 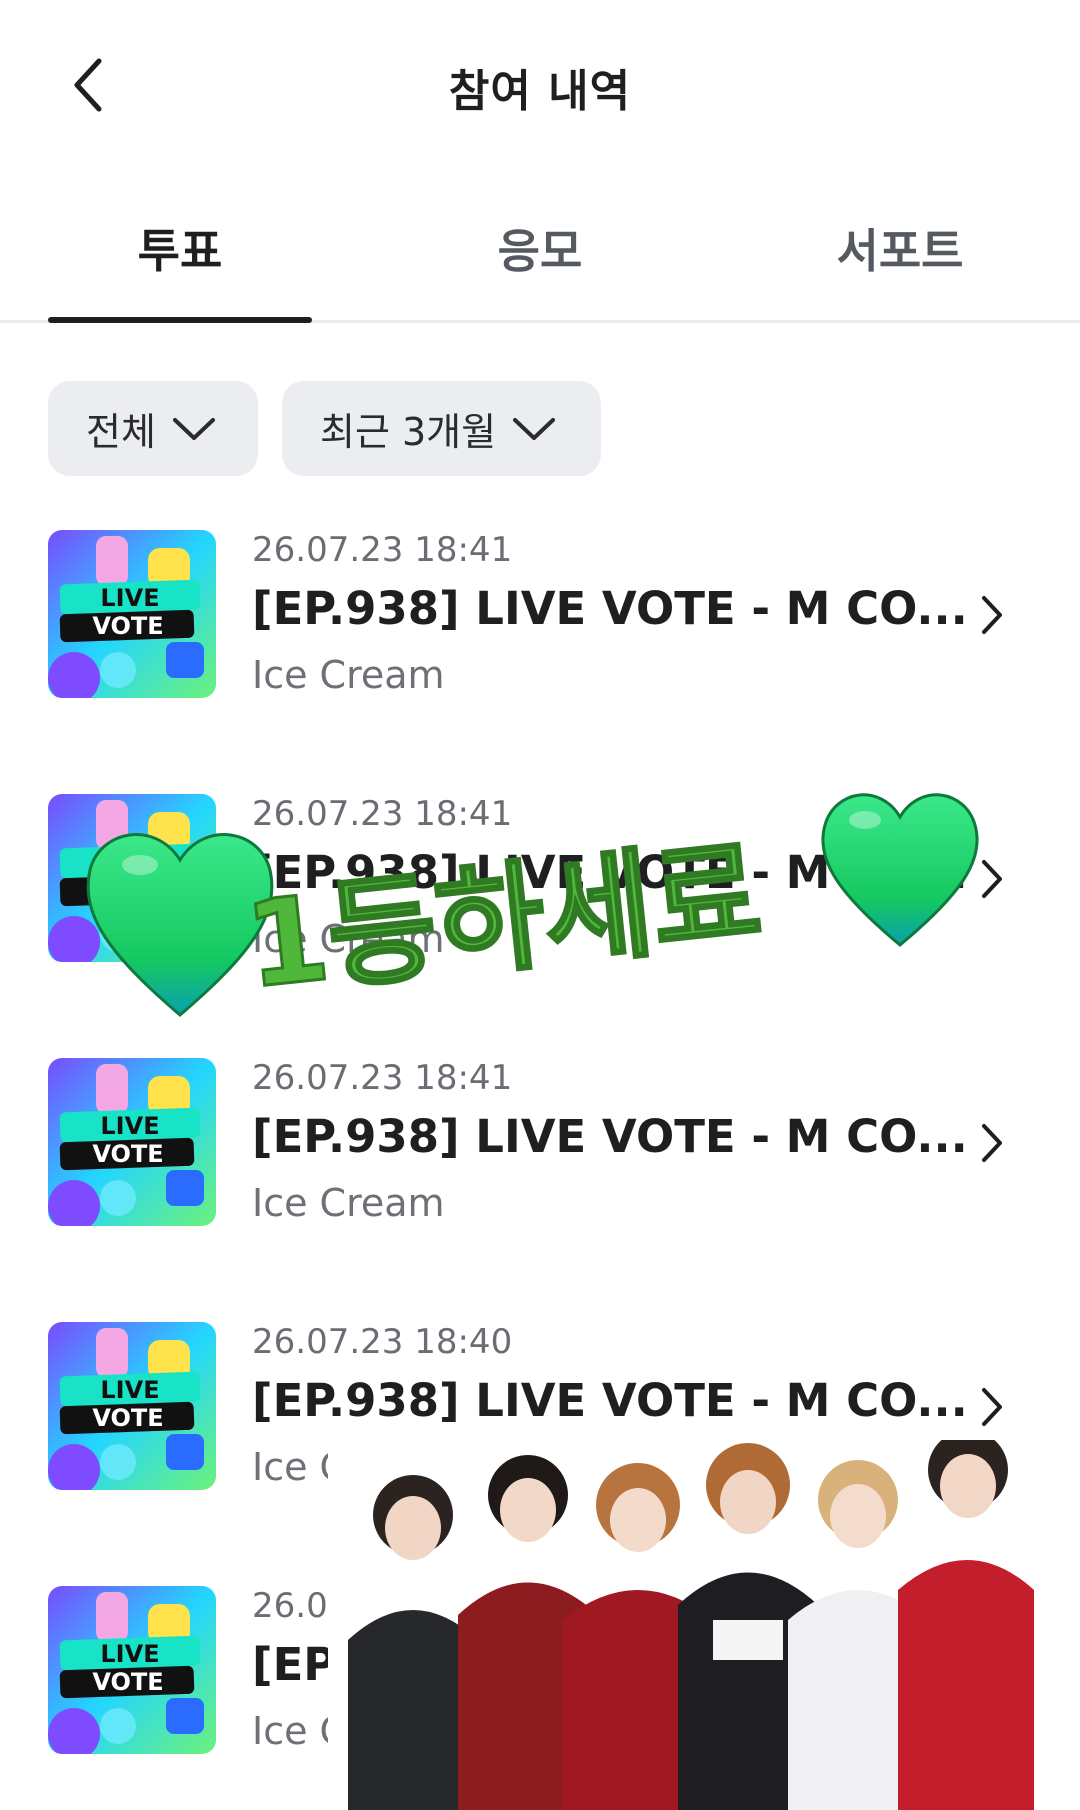 What do you see at coordinates (299, 1731) in the screenshot?
I see `item-subtitle: Ice C` at bounding box center [299, 1731].